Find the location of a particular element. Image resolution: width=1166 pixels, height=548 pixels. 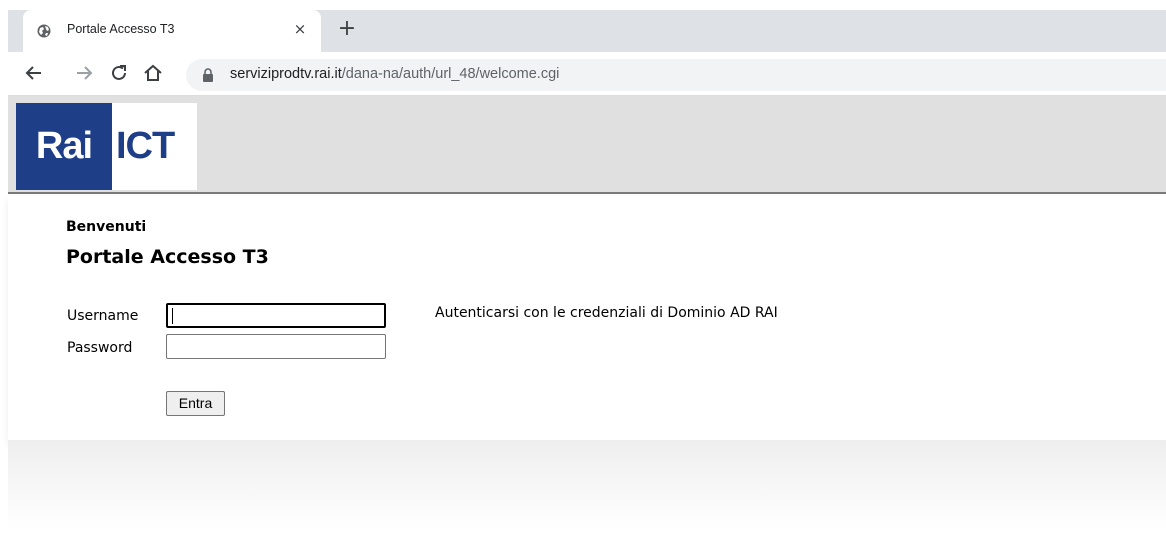

reload-button is located at coordinates (119, 73).